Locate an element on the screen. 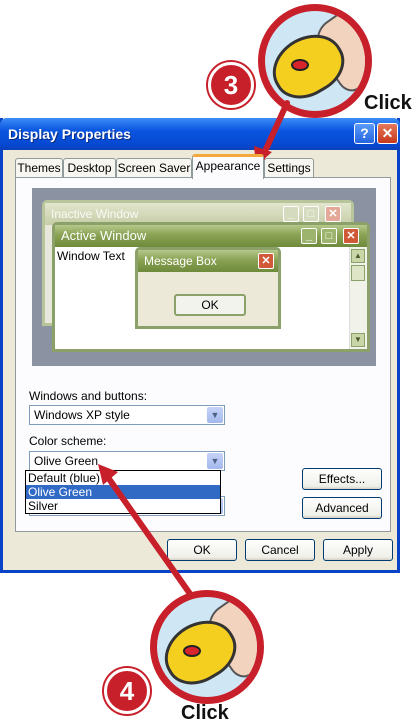 The image size is (420, 727). tab-appearance: Appearance is located at coordinates (228, 166).